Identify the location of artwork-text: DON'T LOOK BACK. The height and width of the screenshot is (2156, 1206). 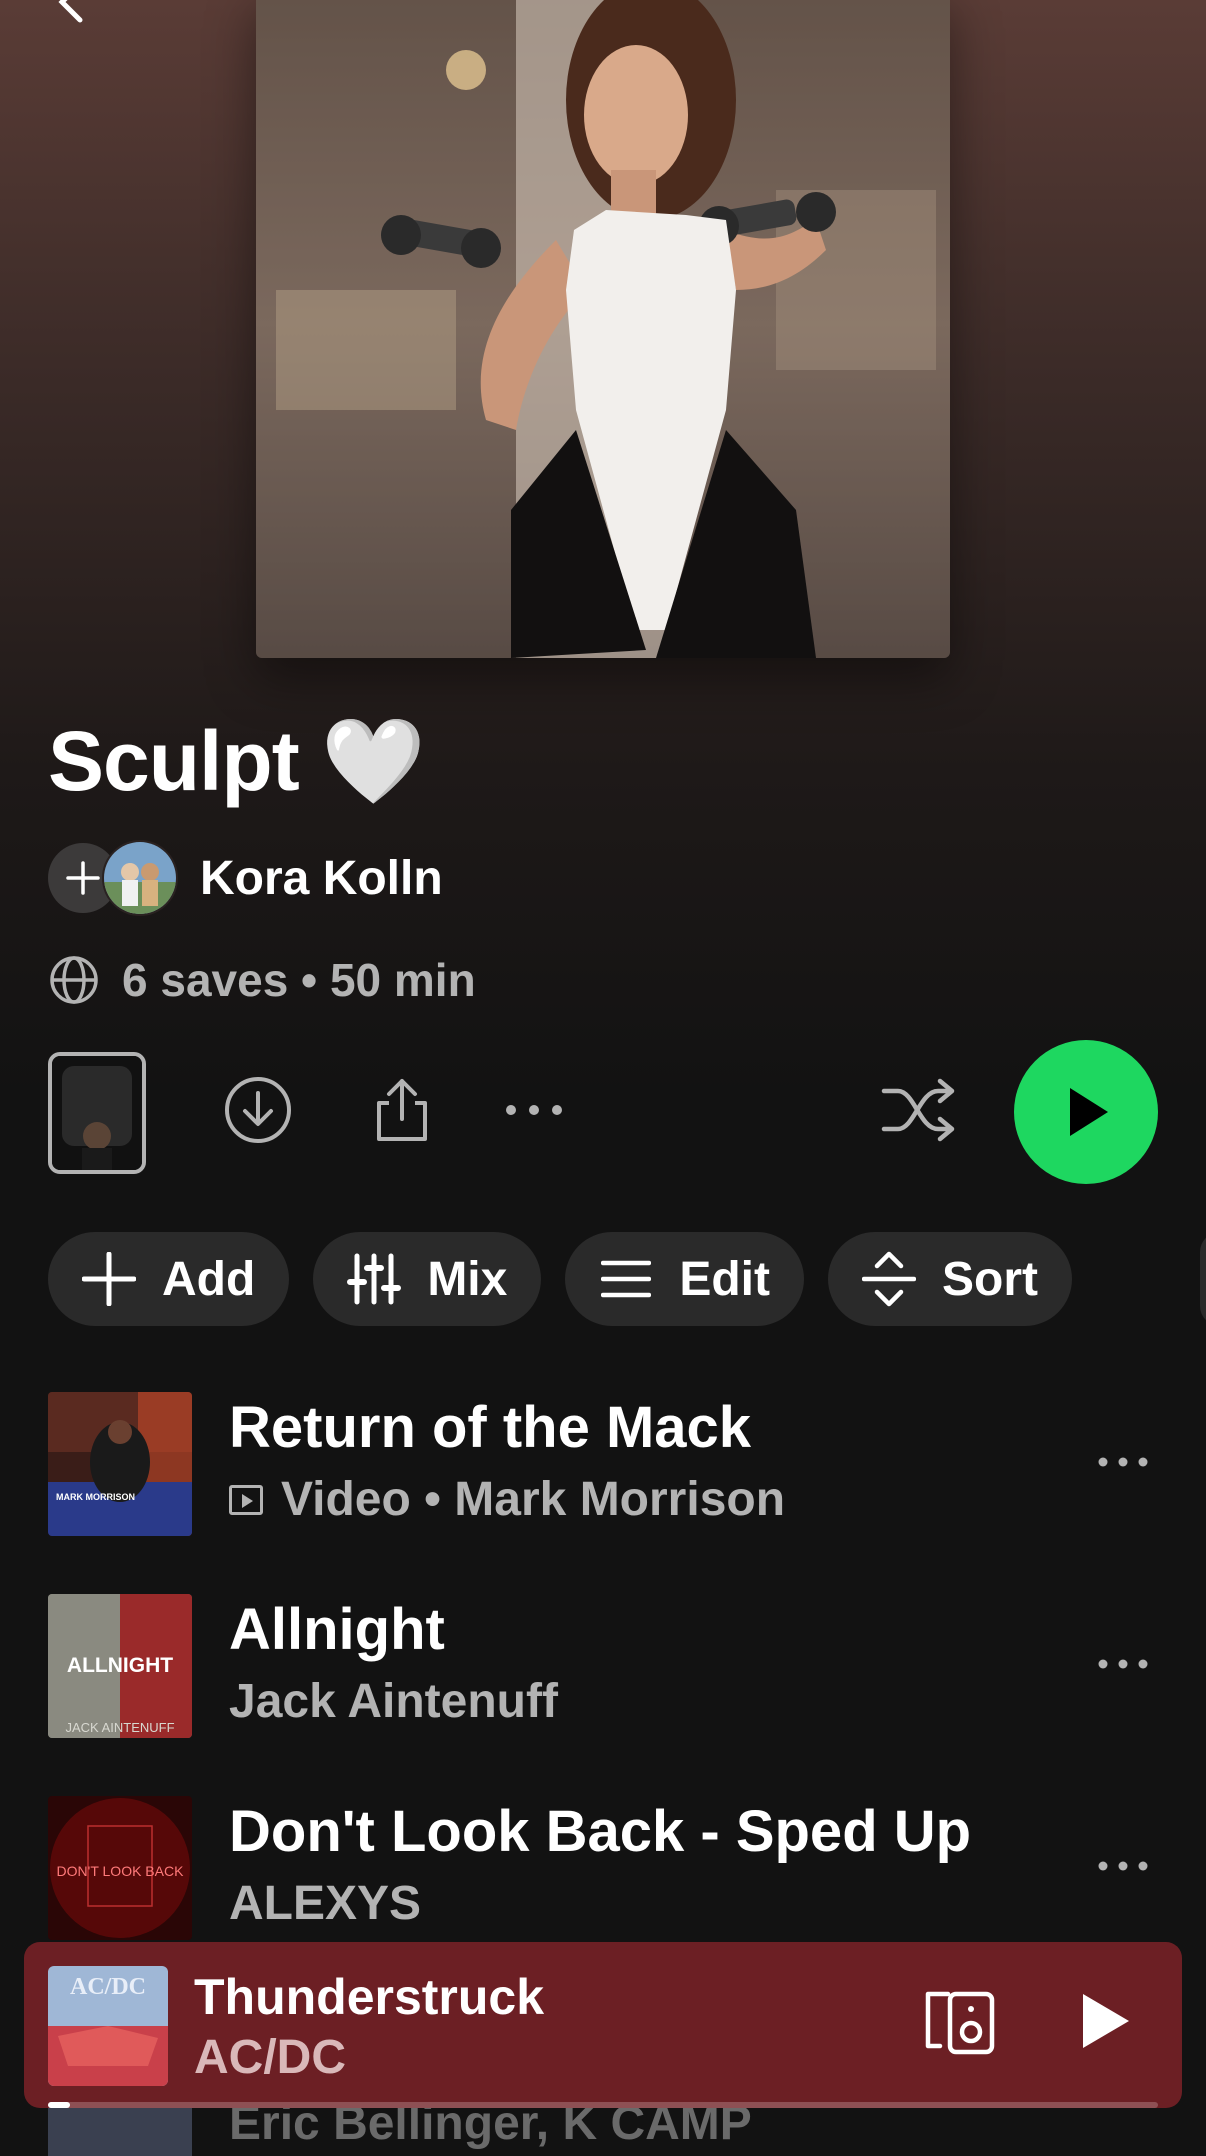
(121, 1871).